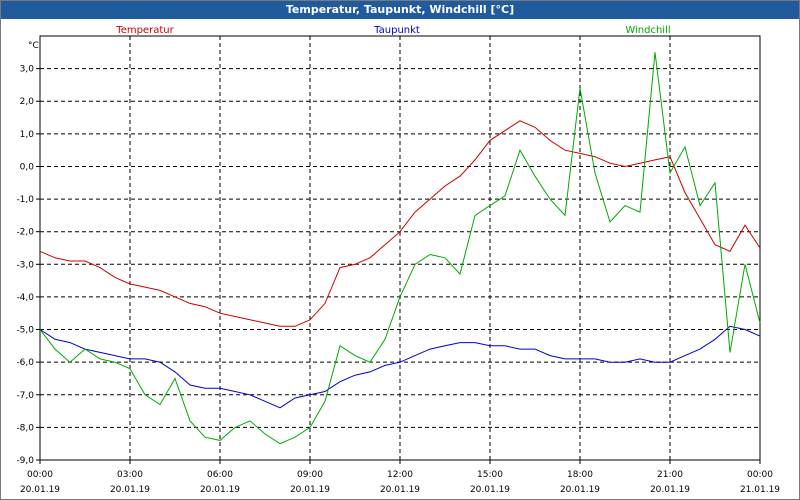 The width and height of the screenshot is (800, 500). I want to click on y-tick-label: -7,0, so click(25, 396).